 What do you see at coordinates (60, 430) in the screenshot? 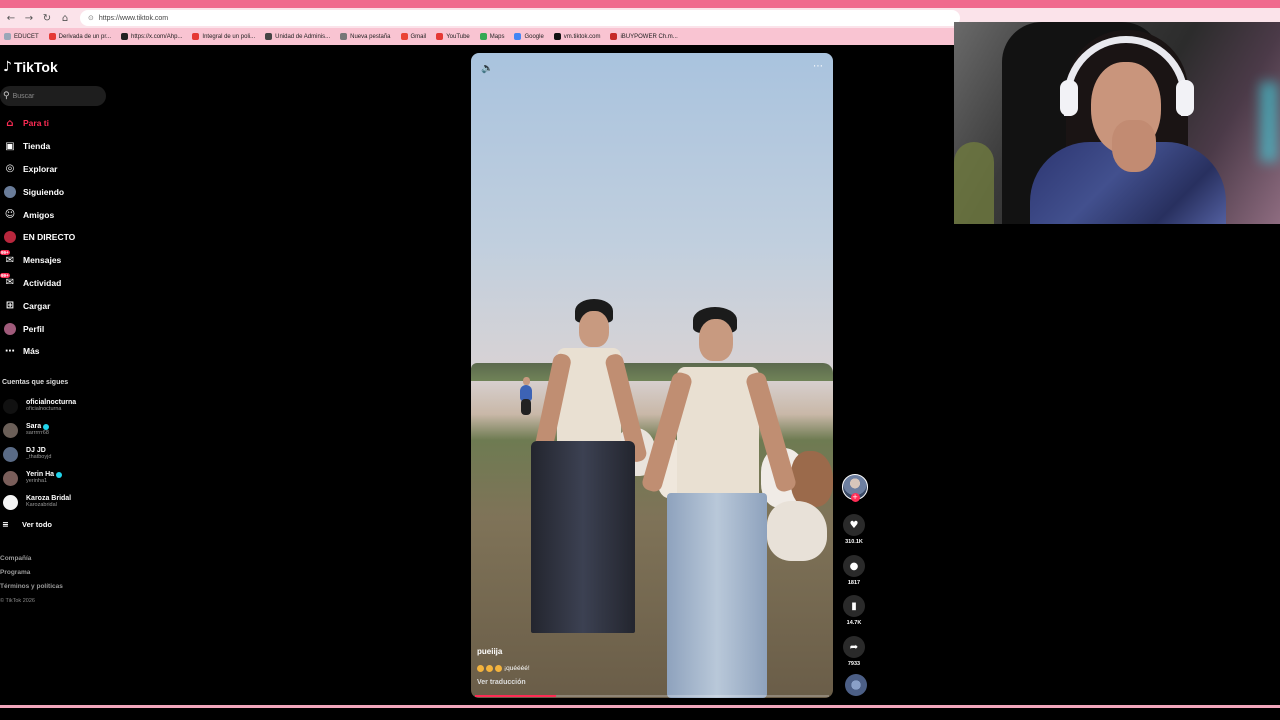
I see `followed-account: Sara sarrrrrr68` at bounding box center [60, 430].